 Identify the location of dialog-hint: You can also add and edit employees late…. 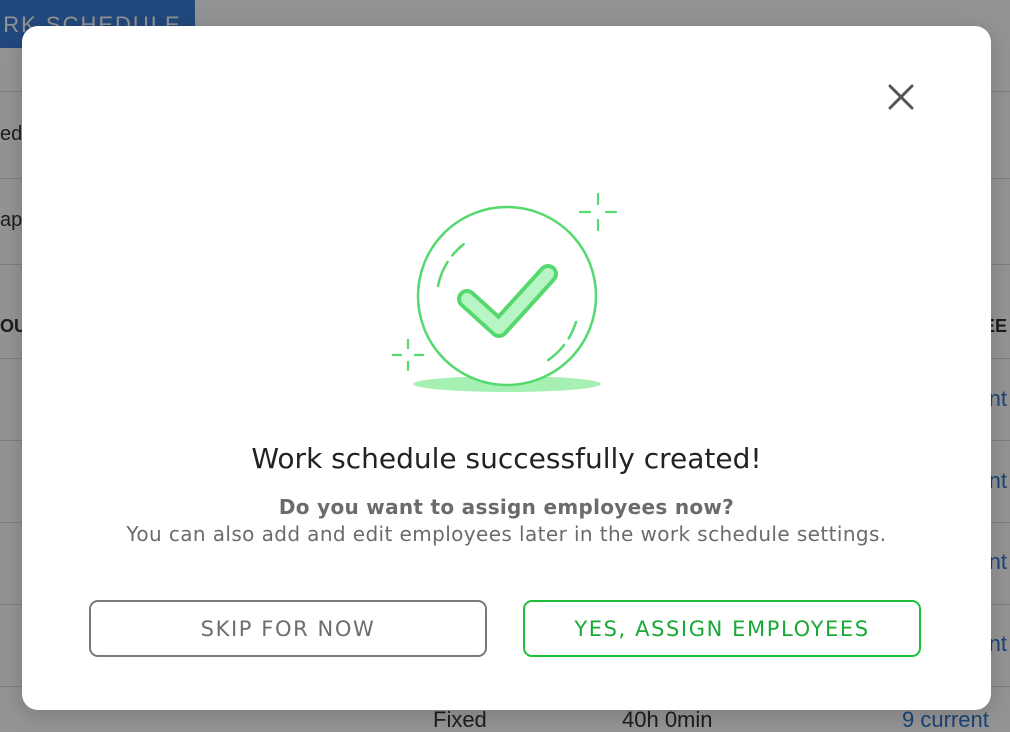
(506, 534).